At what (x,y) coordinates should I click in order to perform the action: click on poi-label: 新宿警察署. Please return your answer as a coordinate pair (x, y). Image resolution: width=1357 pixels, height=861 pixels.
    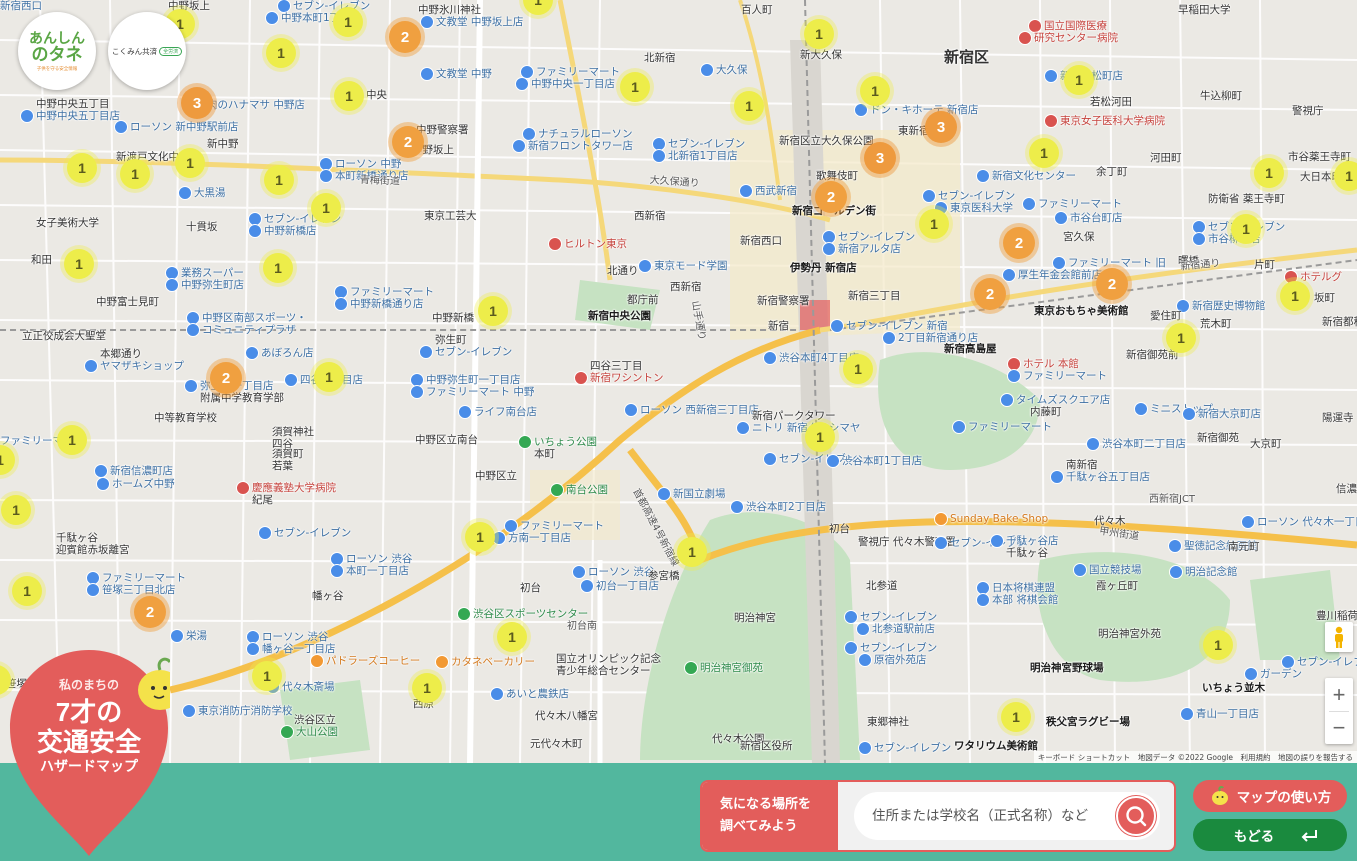
    Looking at the image, I should click on (783, 301).